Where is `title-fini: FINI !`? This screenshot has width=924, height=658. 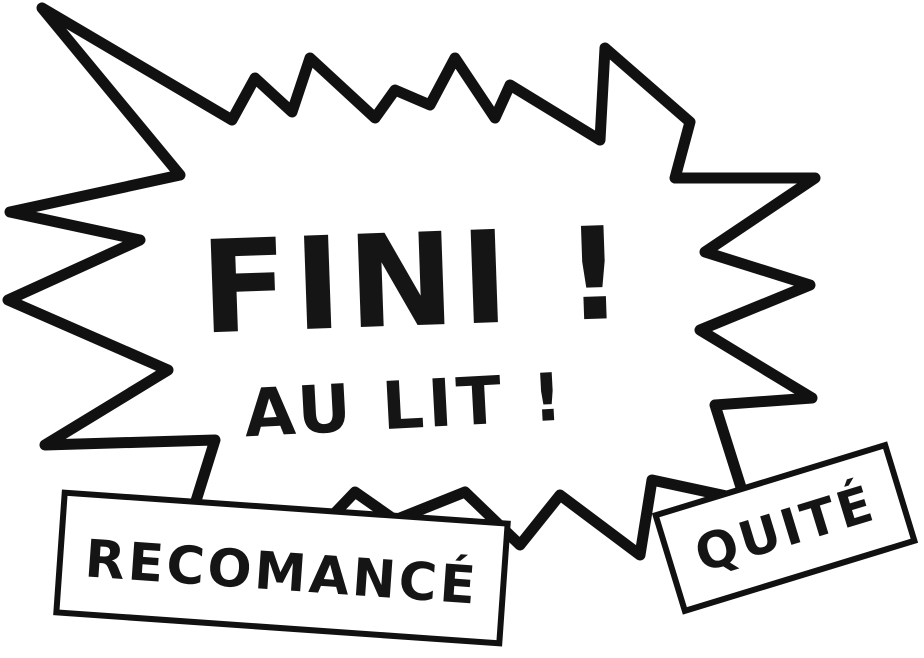
title-fini: FINI ! is located at coordinates (415, 282).